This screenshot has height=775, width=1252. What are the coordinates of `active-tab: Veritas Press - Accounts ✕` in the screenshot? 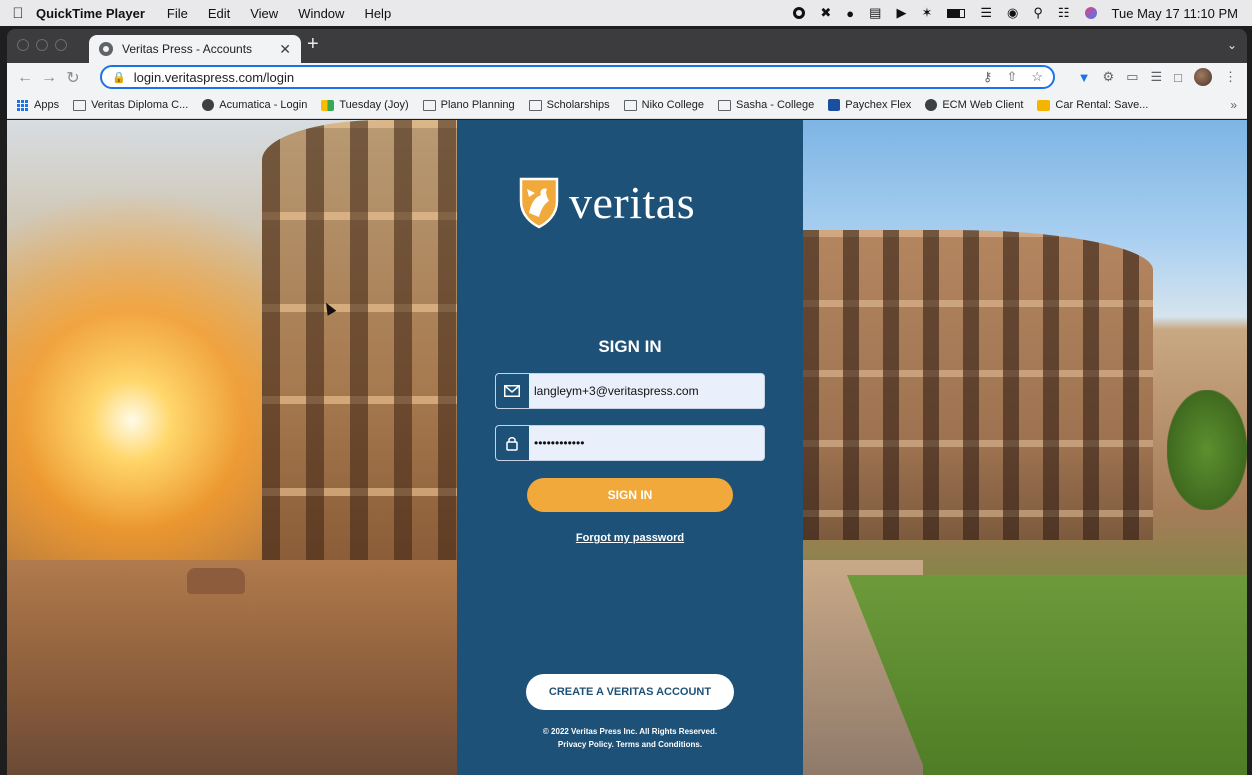 It's located at (195, 49).